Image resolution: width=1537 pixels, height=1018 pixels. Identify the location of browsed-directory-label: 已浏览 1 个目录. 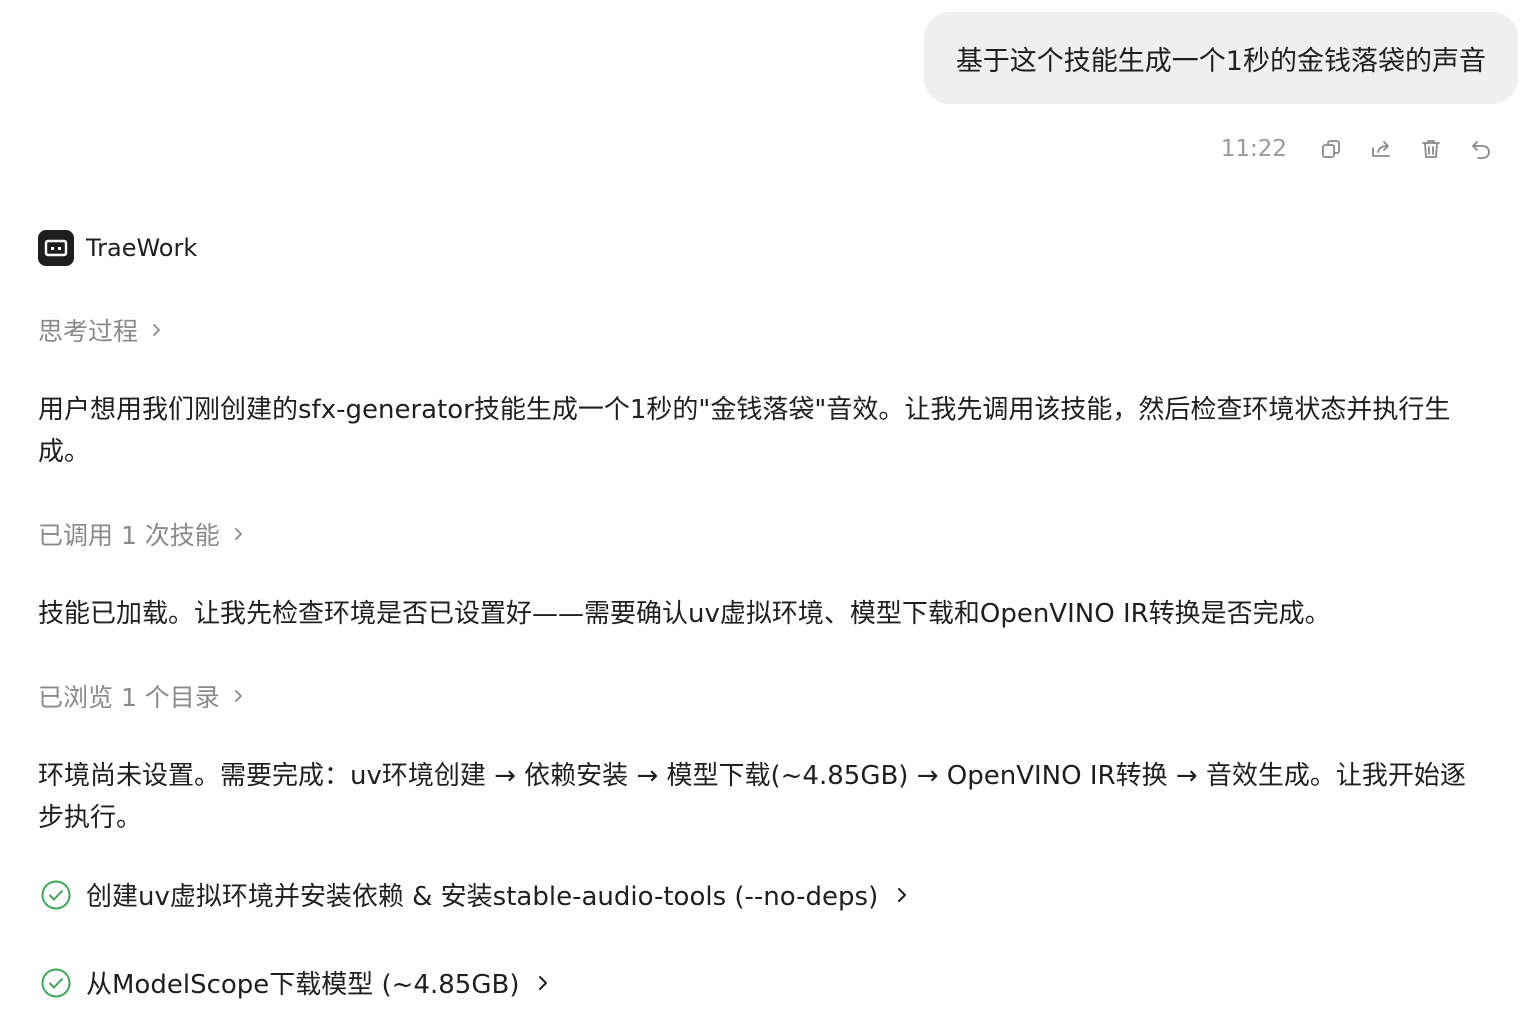
(129, 697).